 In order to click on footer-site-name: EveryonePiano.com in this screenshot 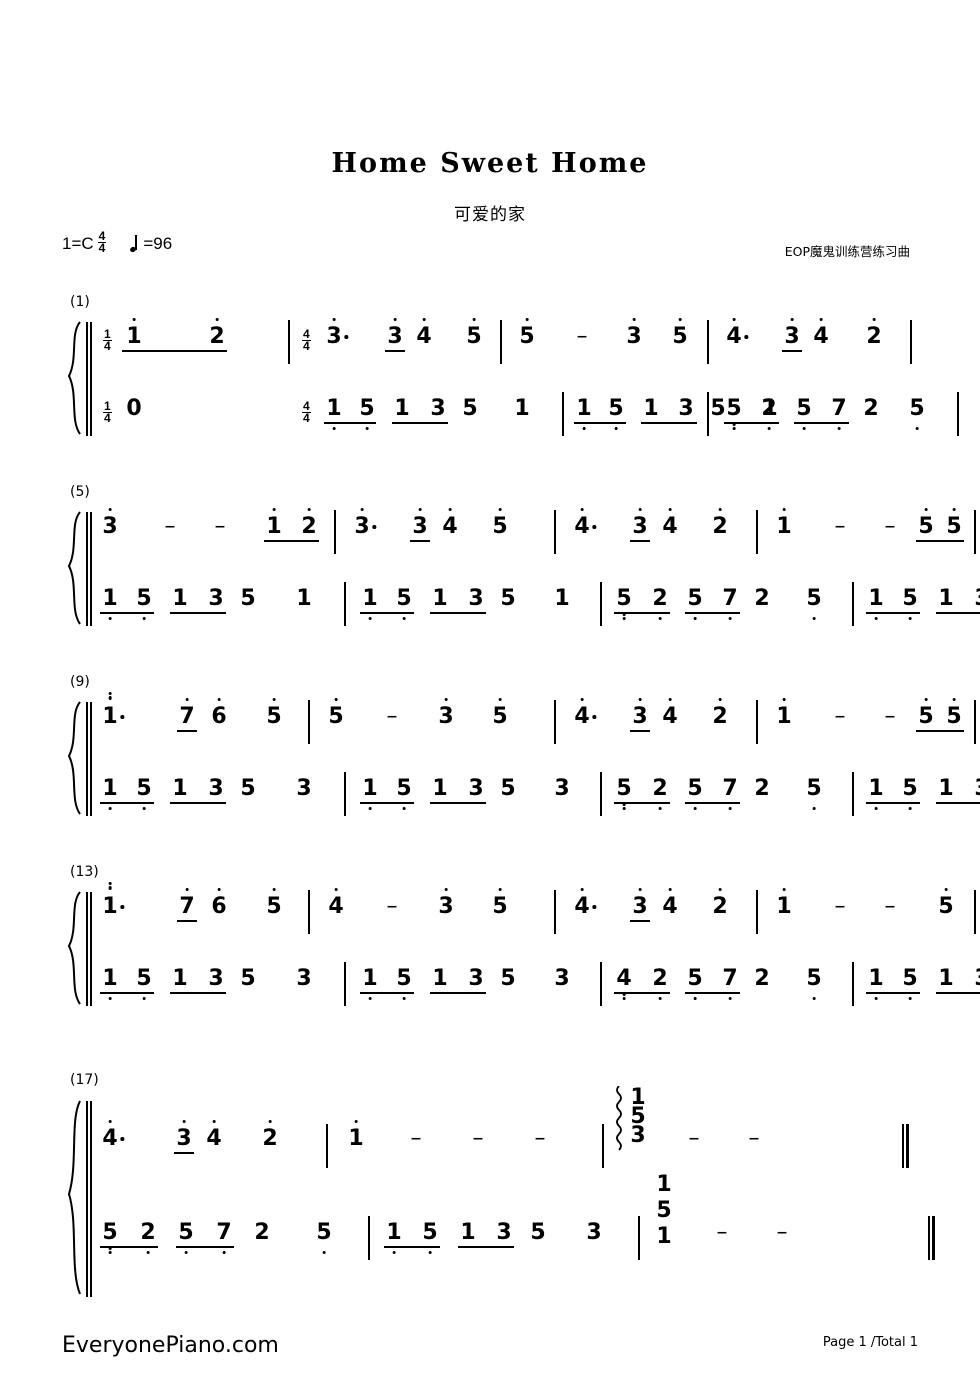, I will do `click(170, 1345)`.